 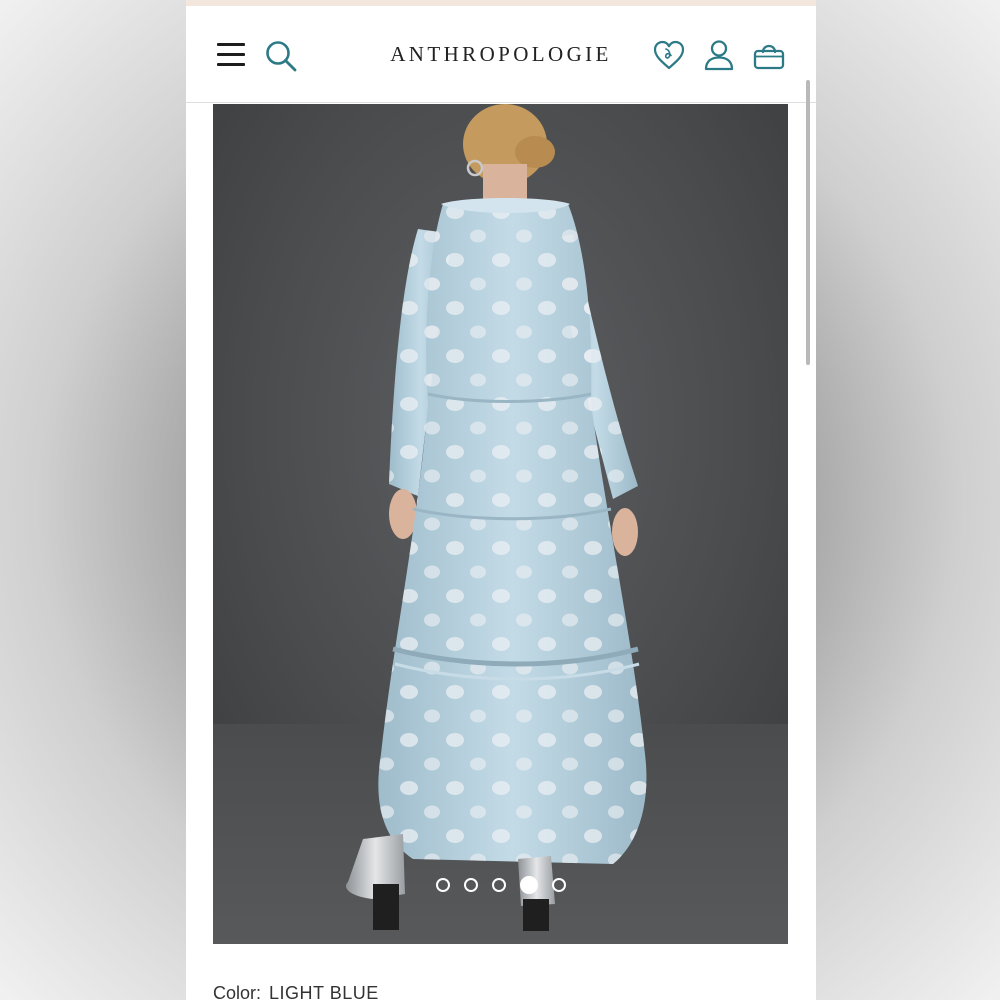 I want to click on search-icon, so click(x=281, y=56).